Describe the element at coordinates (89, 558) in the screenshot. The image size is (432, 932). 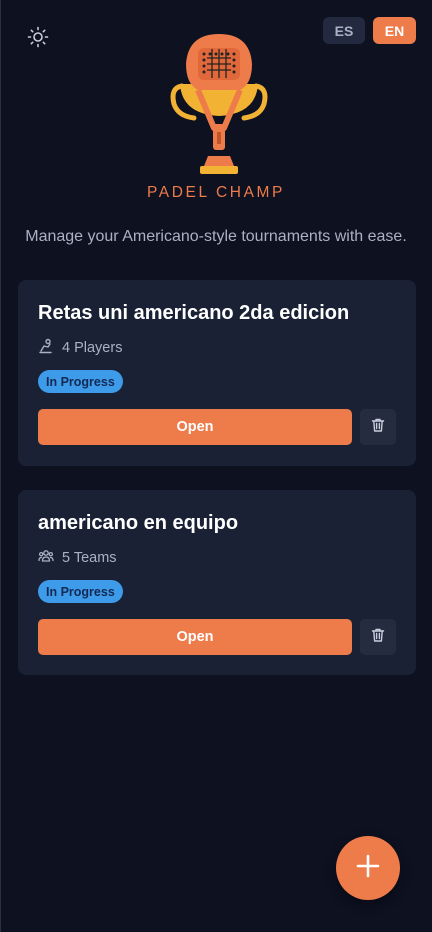
I see `participants-count: 5 Teams` at that location.